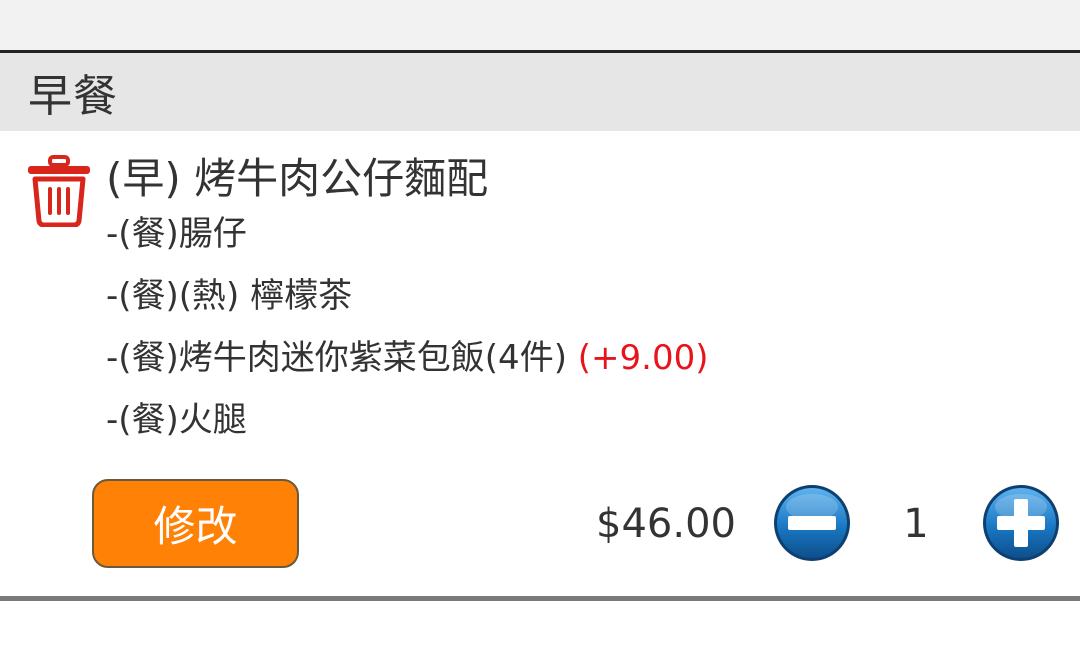 The width and height of the screenshot is (1080, 670). I want to click on minus-circle-icon, so click(812, 523).